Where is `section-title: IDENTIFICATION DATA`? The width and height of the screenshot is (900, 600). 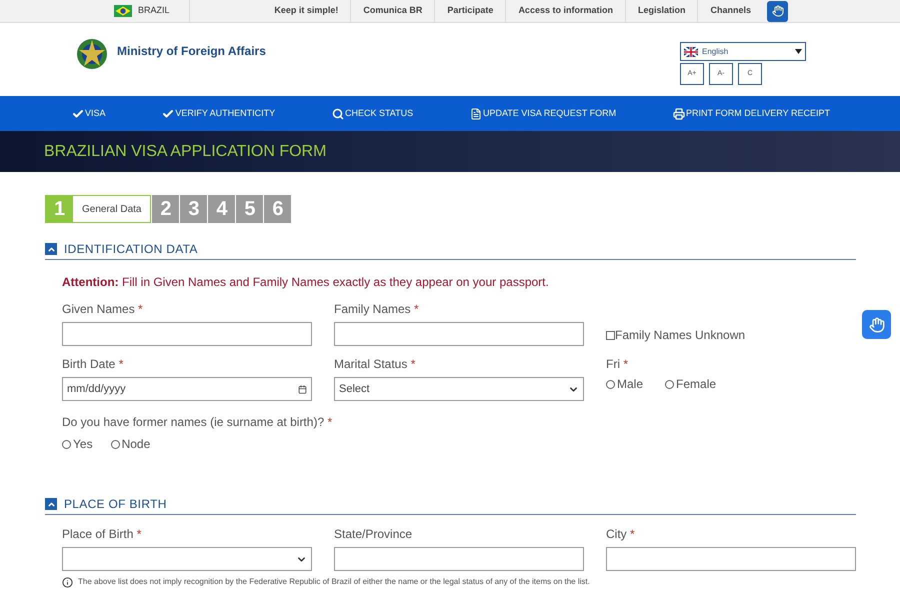
section-title: IDENTIFICATION DATA is located at coordinates (131, 249).